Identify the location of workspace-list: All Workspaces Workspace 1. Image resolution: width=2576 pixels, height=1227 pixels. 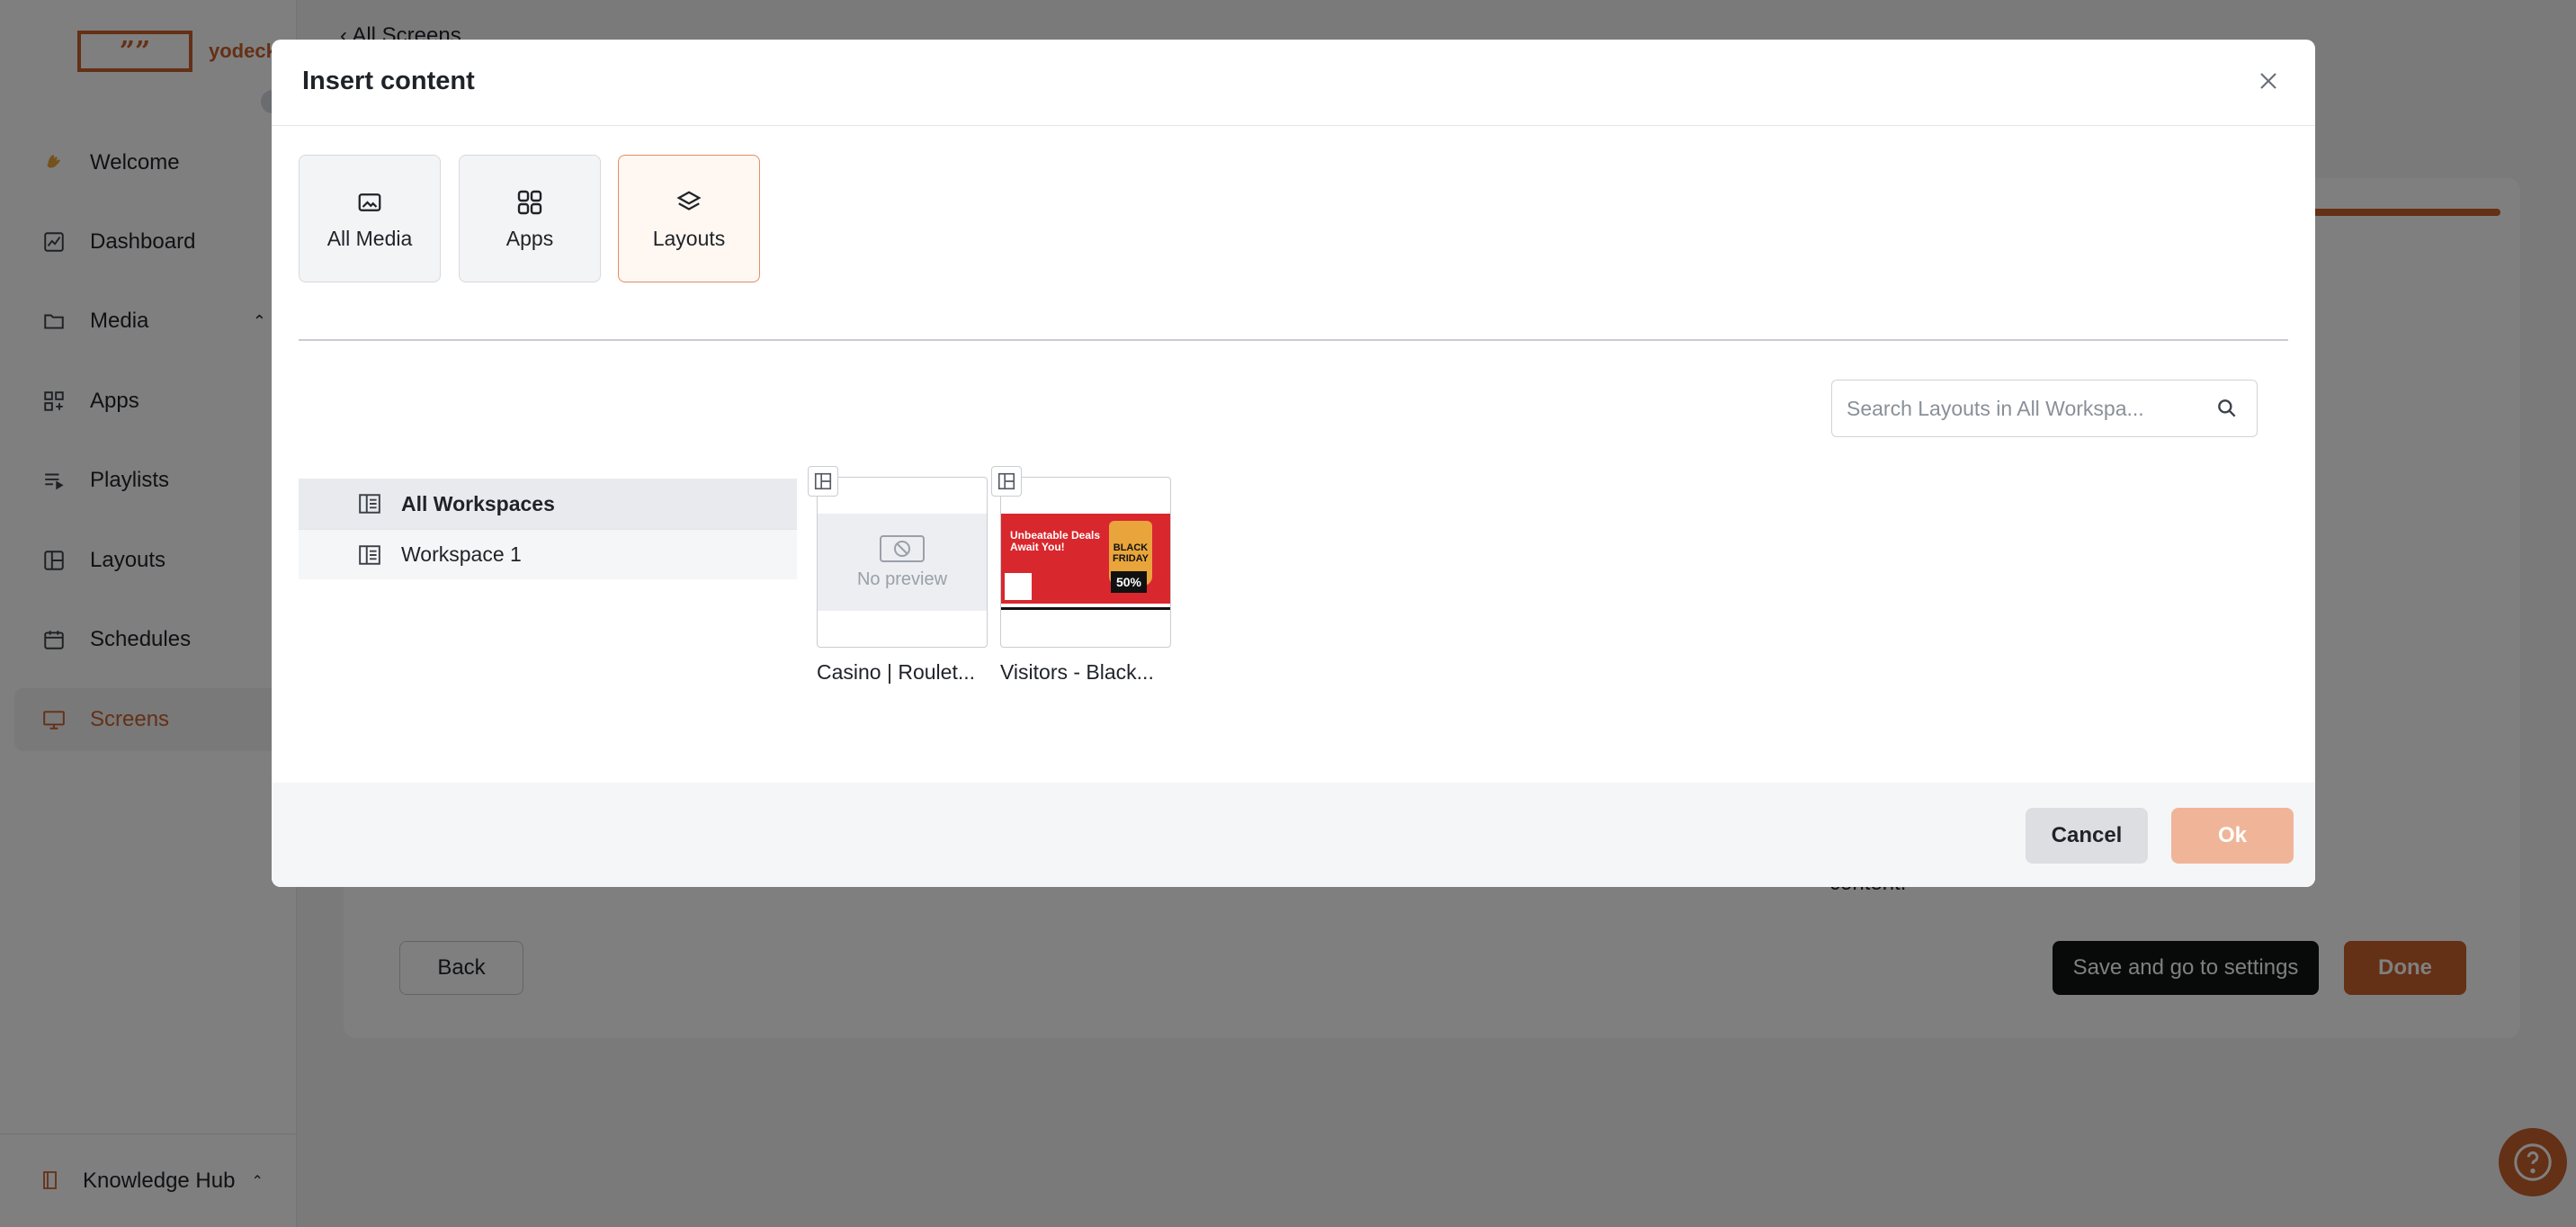
(548, 529).